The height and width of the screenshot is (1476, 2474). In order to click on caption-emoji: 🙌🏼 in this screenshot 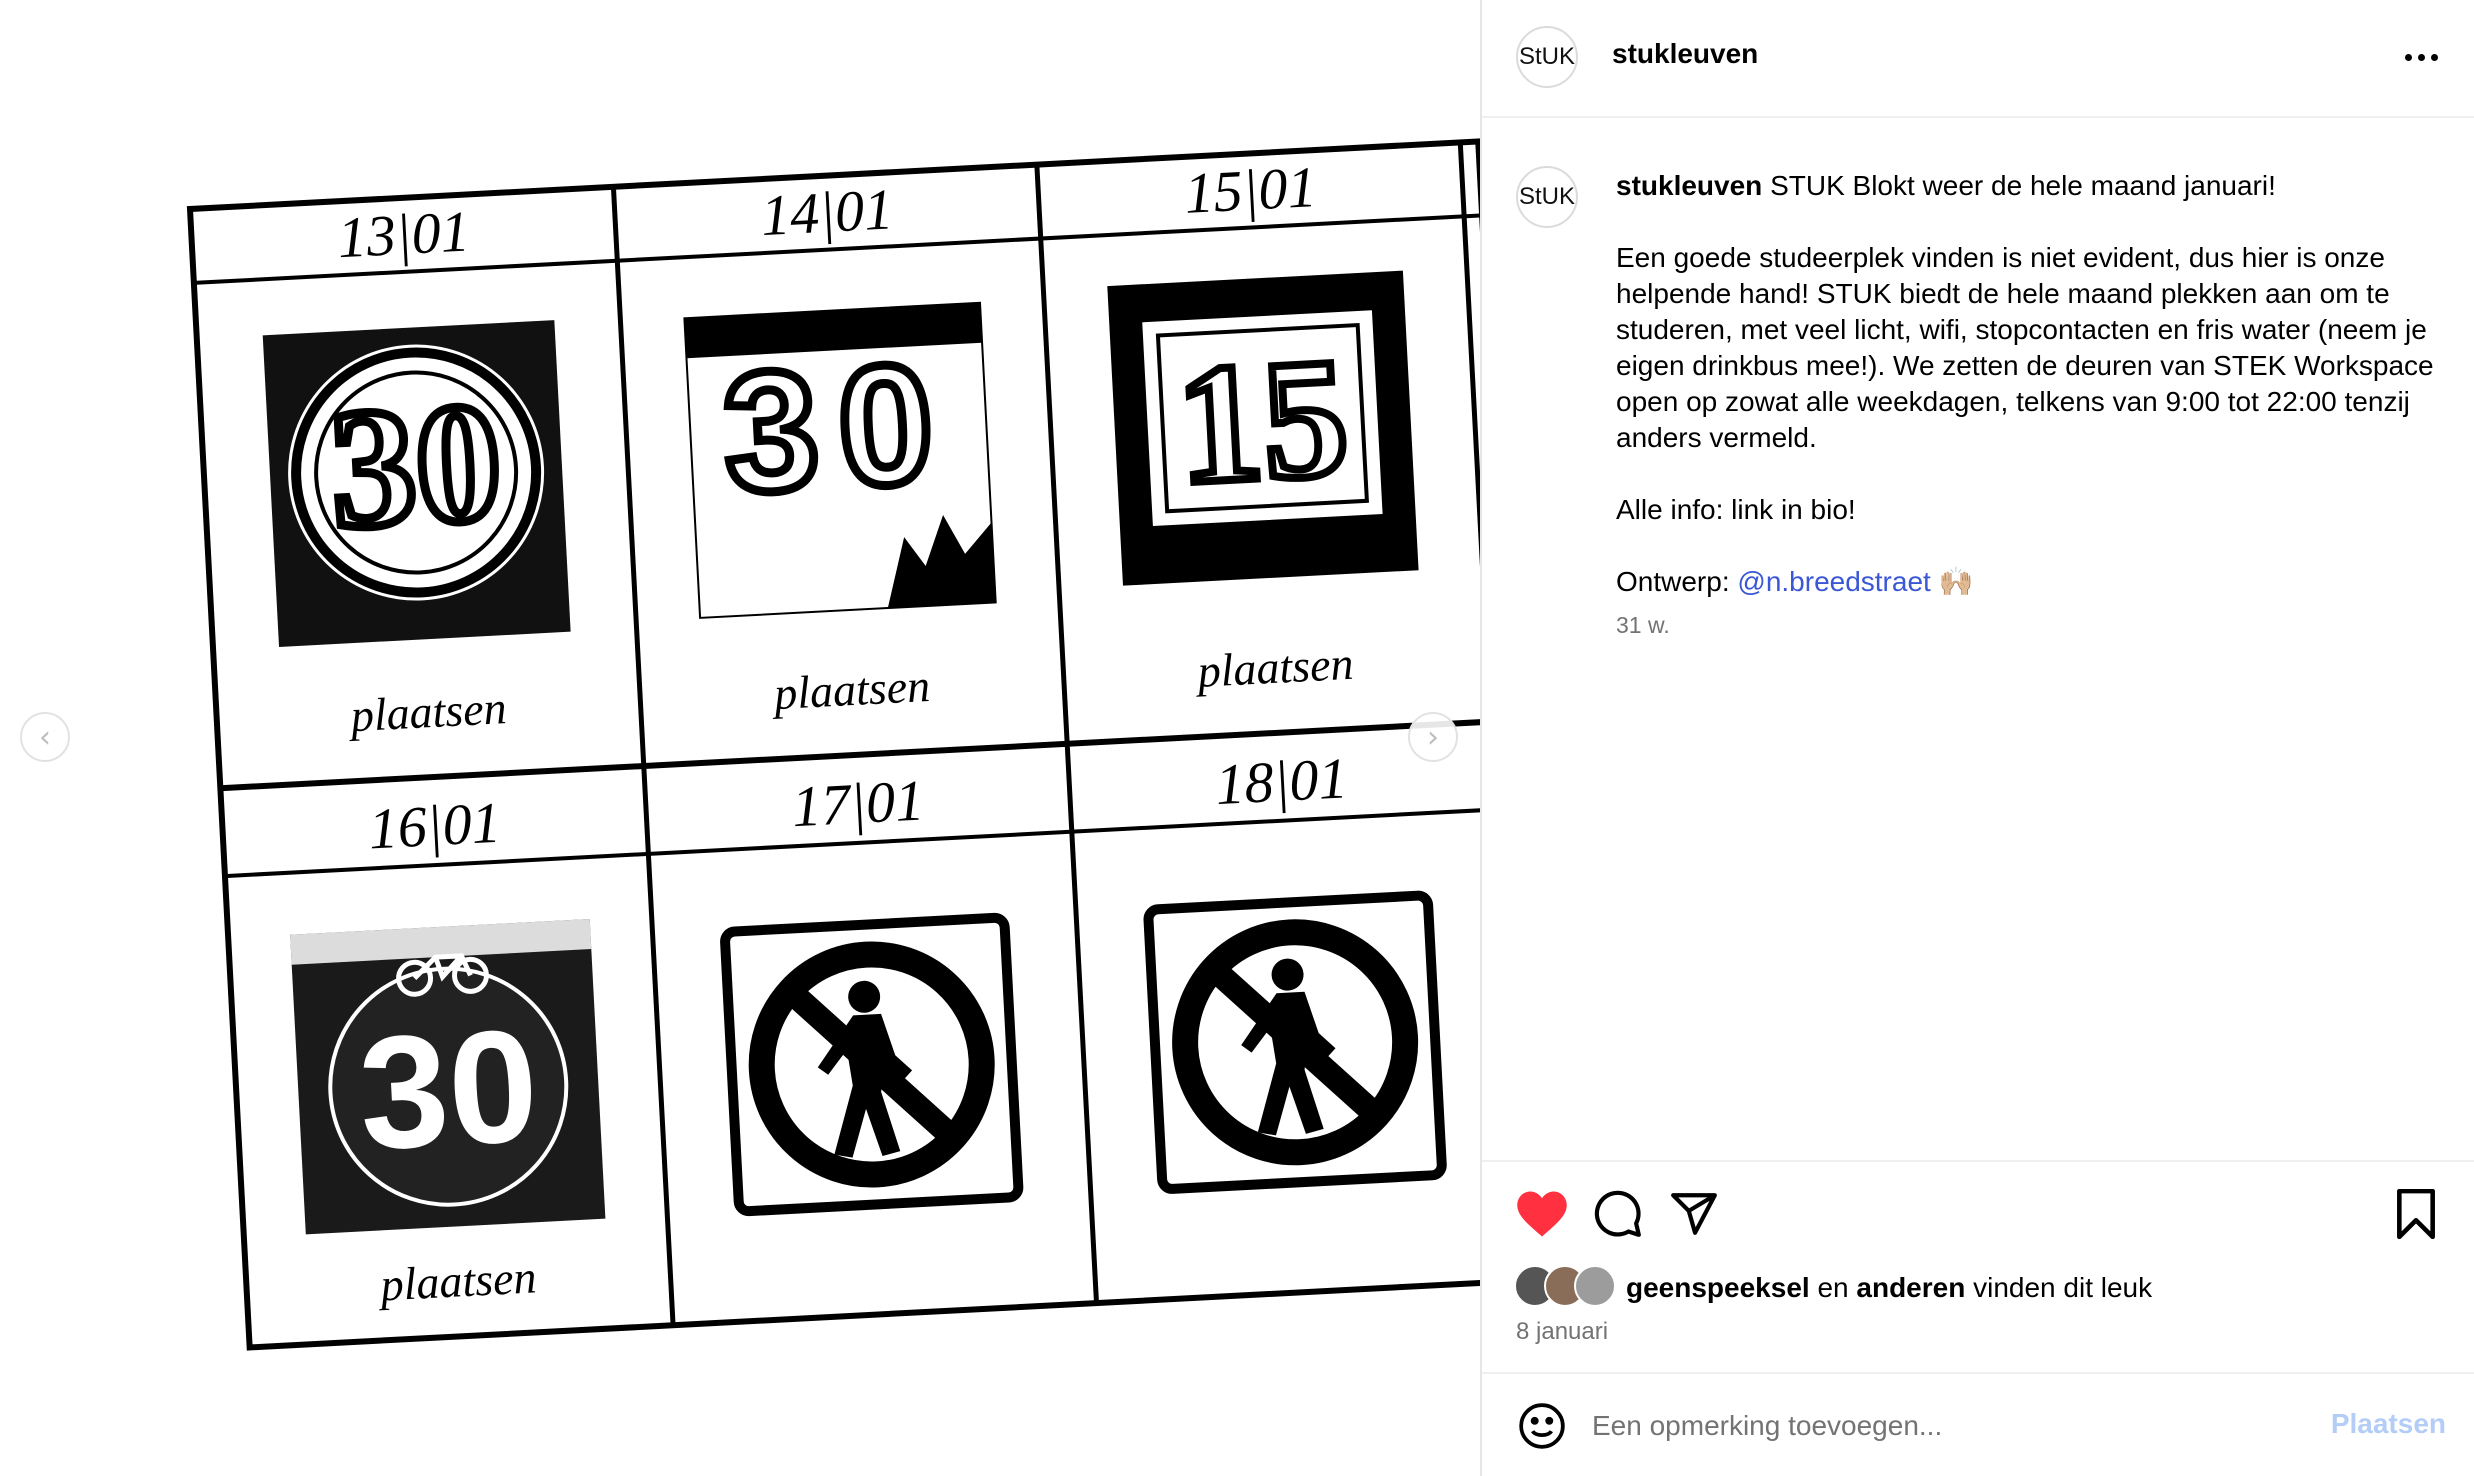, I will do `click(1956, 581)`.